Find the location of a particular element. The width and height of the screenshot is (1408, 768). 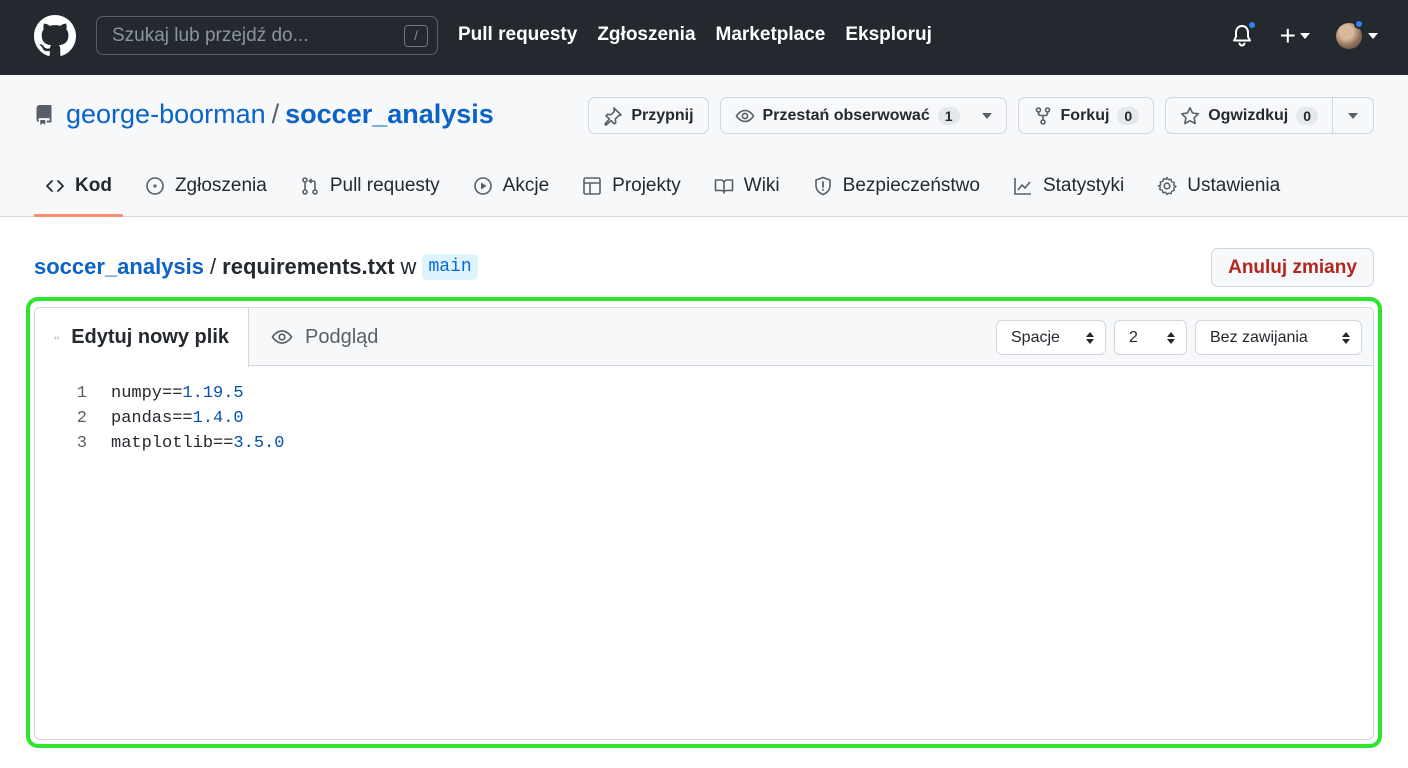

tab-preview-label: Podgląd is located at coordinates (342, 336).